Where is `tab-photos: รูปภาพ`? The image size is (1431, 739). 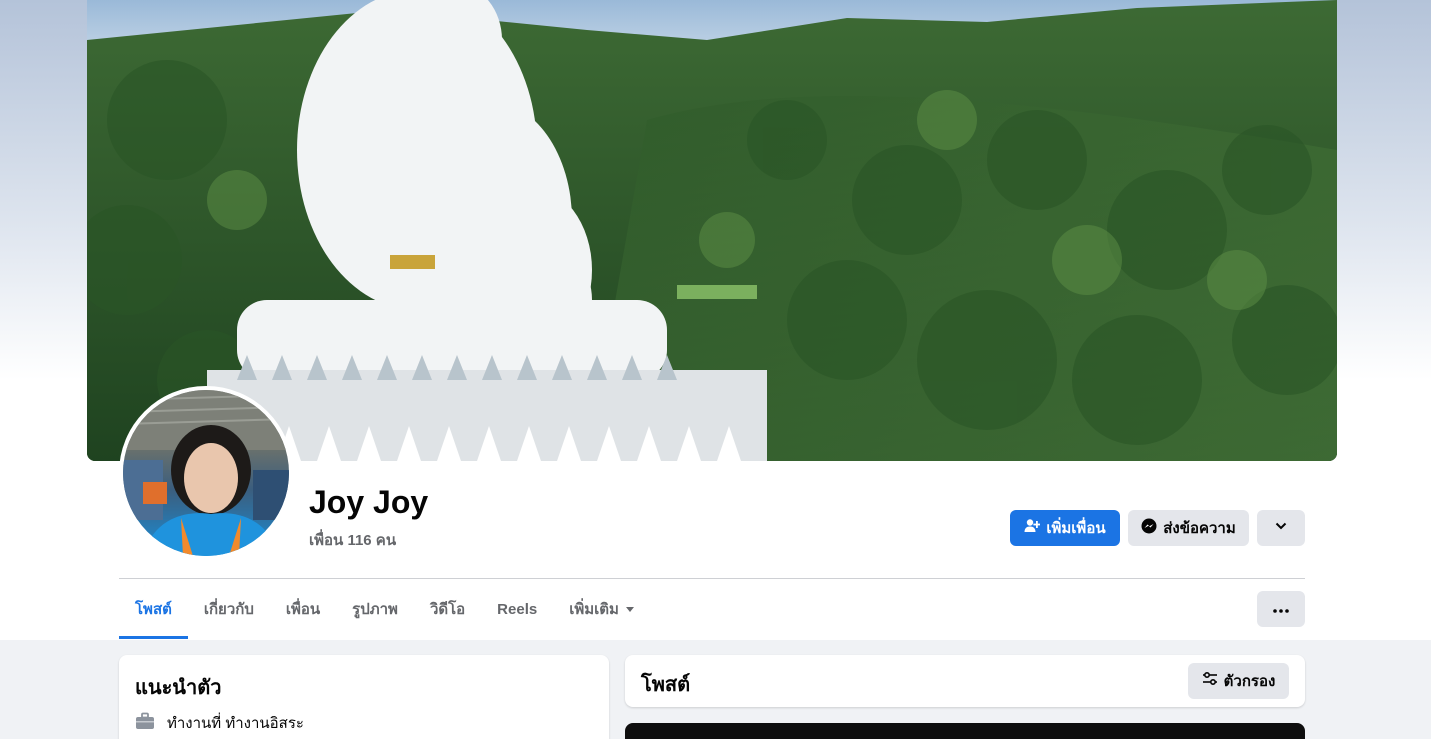 tab-photos: รูปภาพ is located at coordinates (375, 609).